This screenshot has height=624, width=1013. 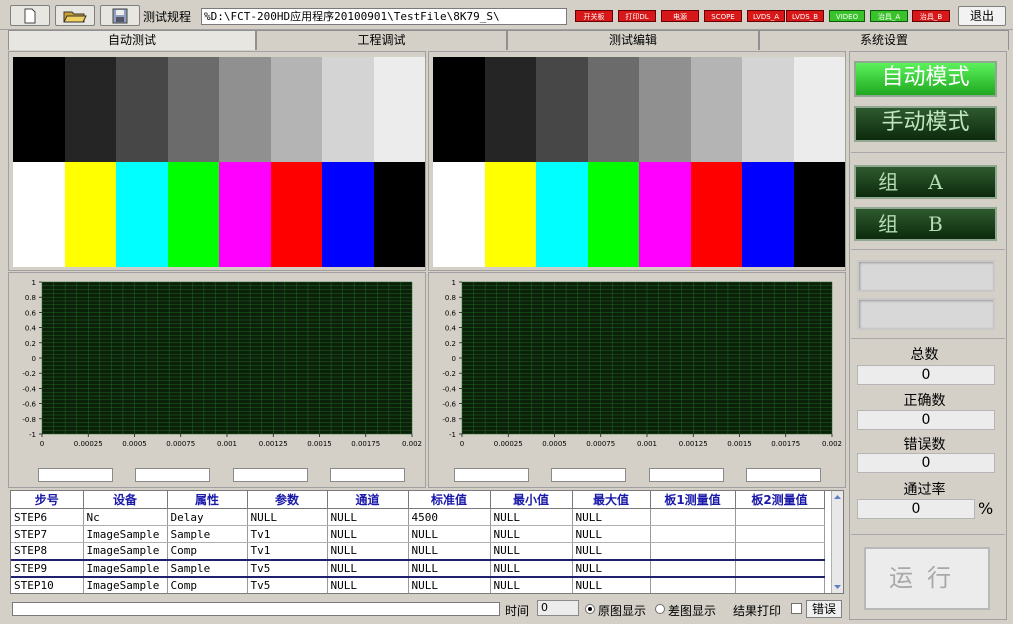 What do you see at coordinates (633, 40) in the screenshot?
I see `tab-test-edit: 测试编辑` at bounding box center [633, 40].